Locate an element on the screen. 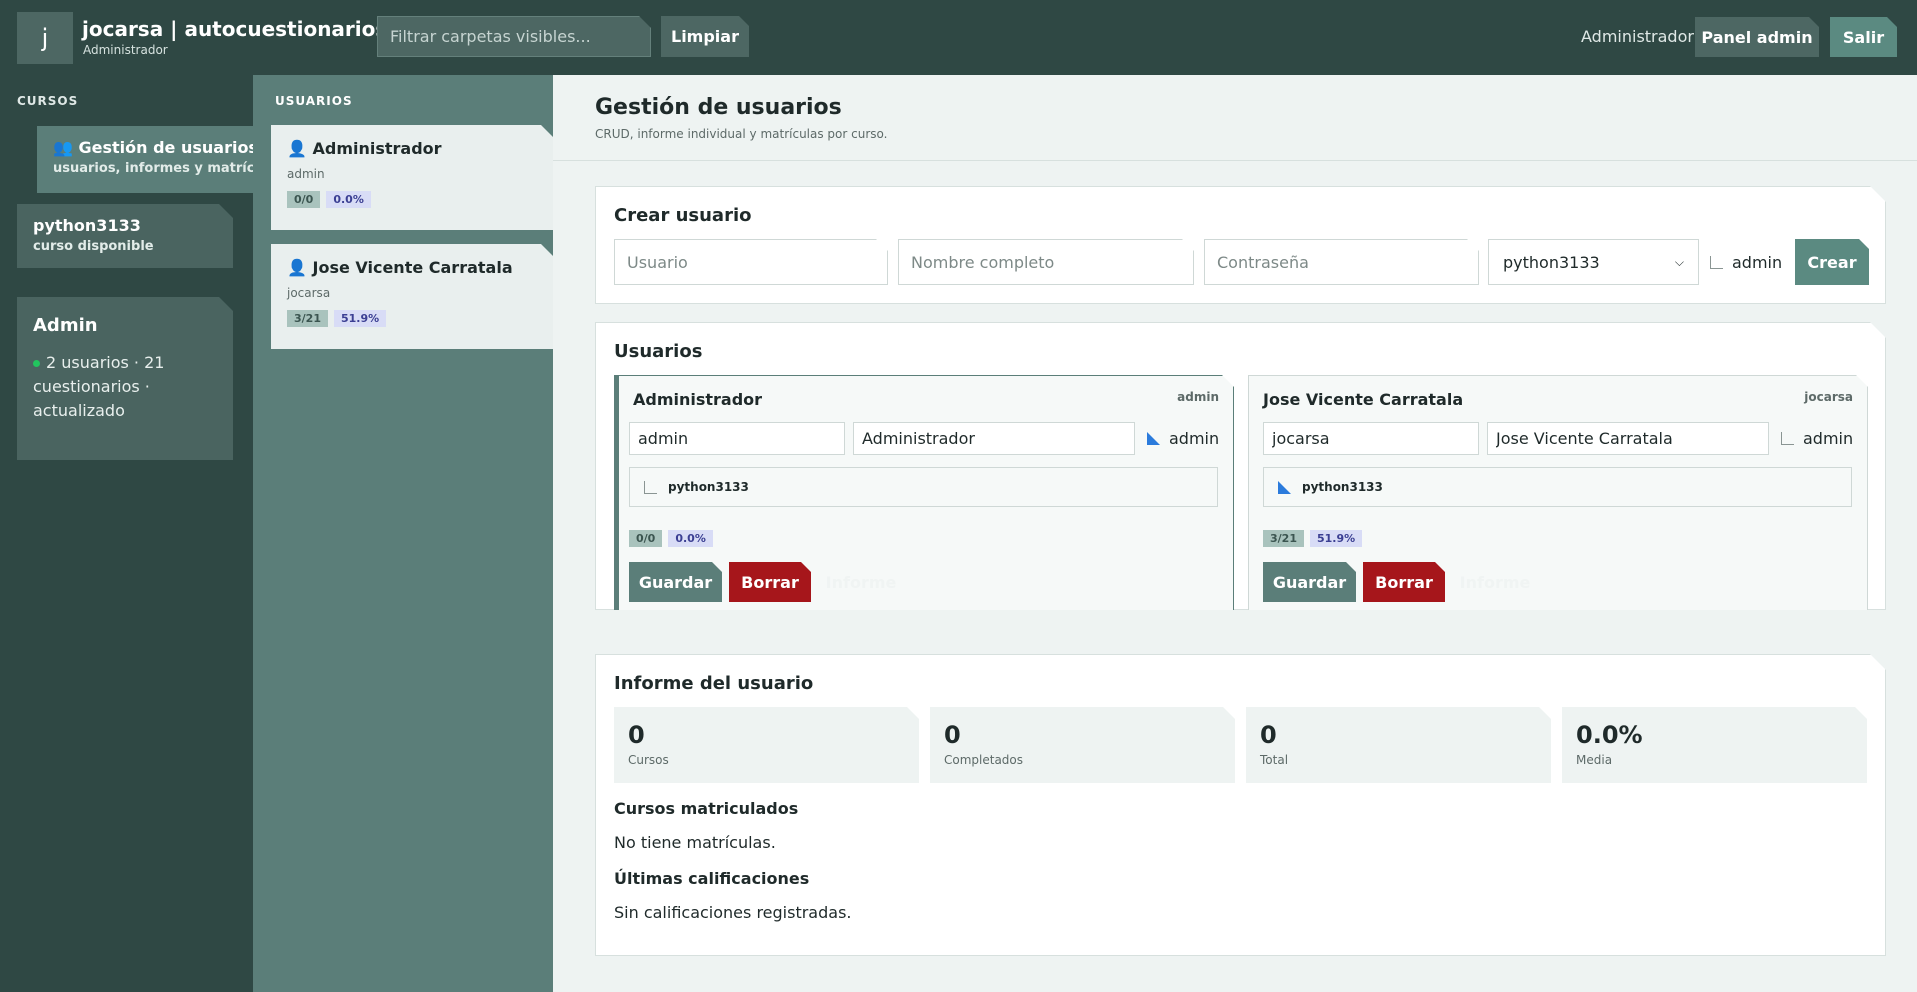 This screenshot has width=1917, height=992. user-card-login: jocarsa is located at coordinates (1828, 397).